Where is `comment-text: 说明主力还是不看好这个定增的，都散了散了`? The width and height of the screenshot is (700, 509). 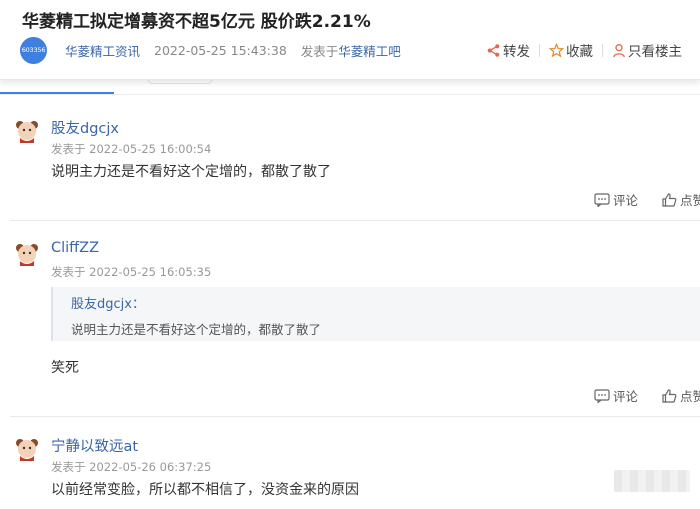 comment-text: 说明主力还是不看好这个定增的，都散了散了 is located at coordinates (191, 172).